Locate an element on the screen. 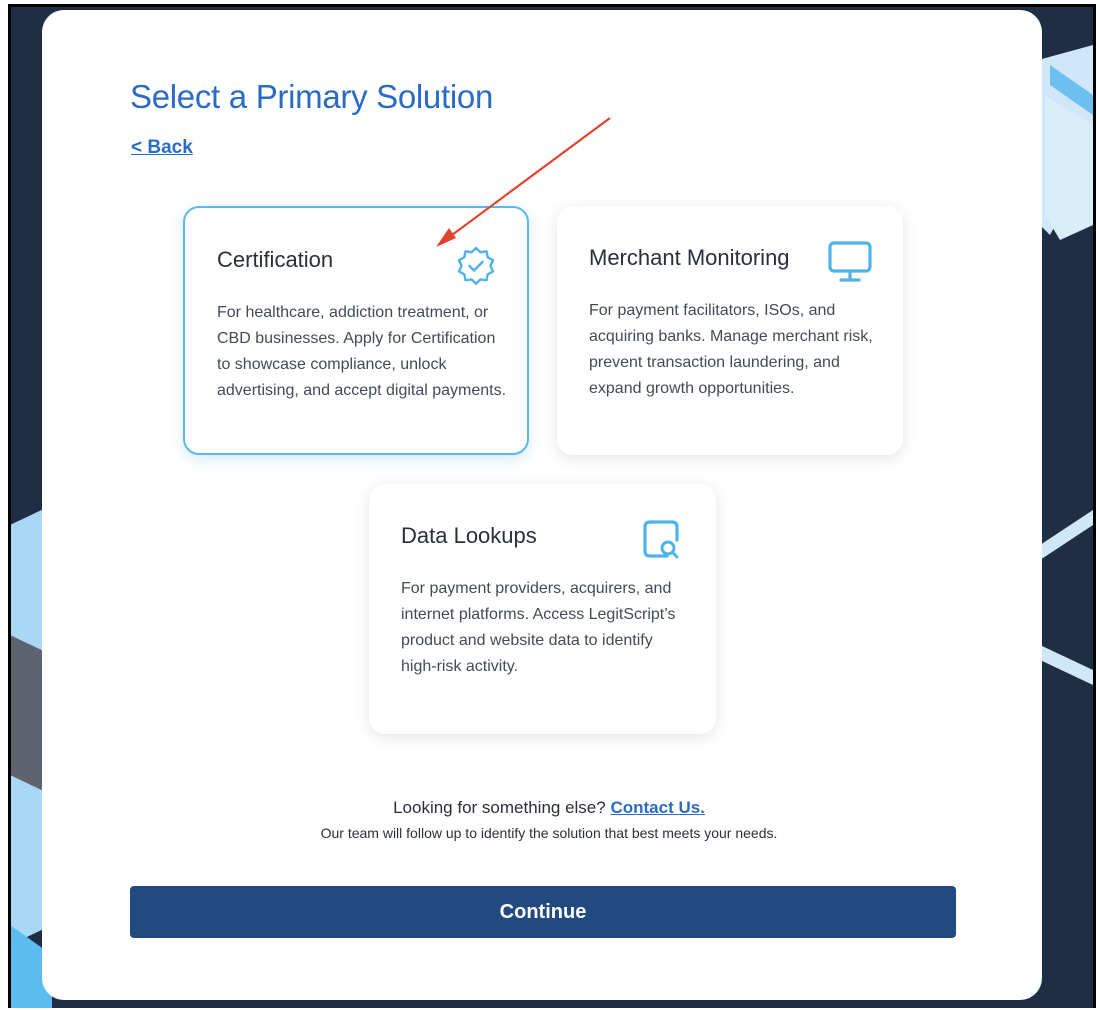 This screenshot has width=1098, height=1010. option-title: Data Lookups is located at coordinates (469, 535).